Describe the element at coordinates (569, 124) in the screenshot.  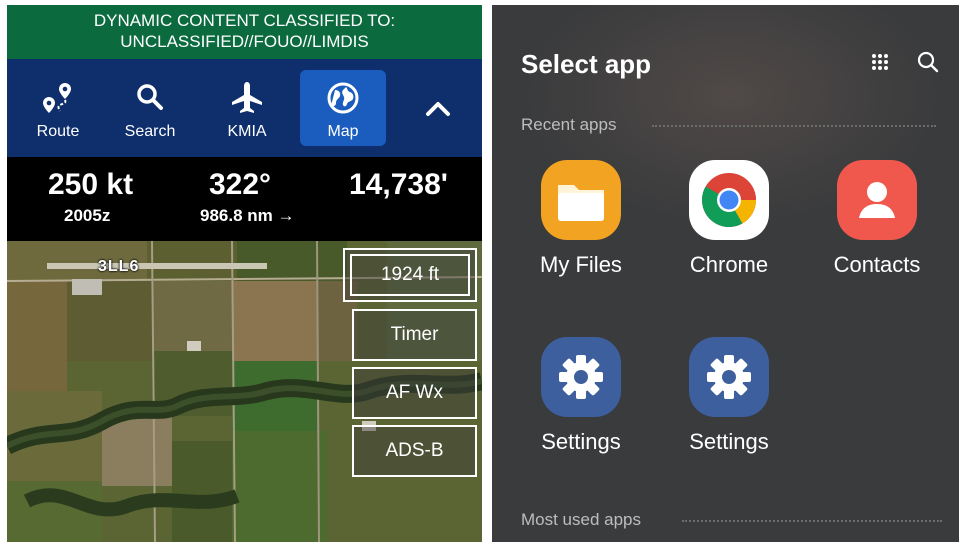
I see `recent-apps-heading: Recent apps` at that location.